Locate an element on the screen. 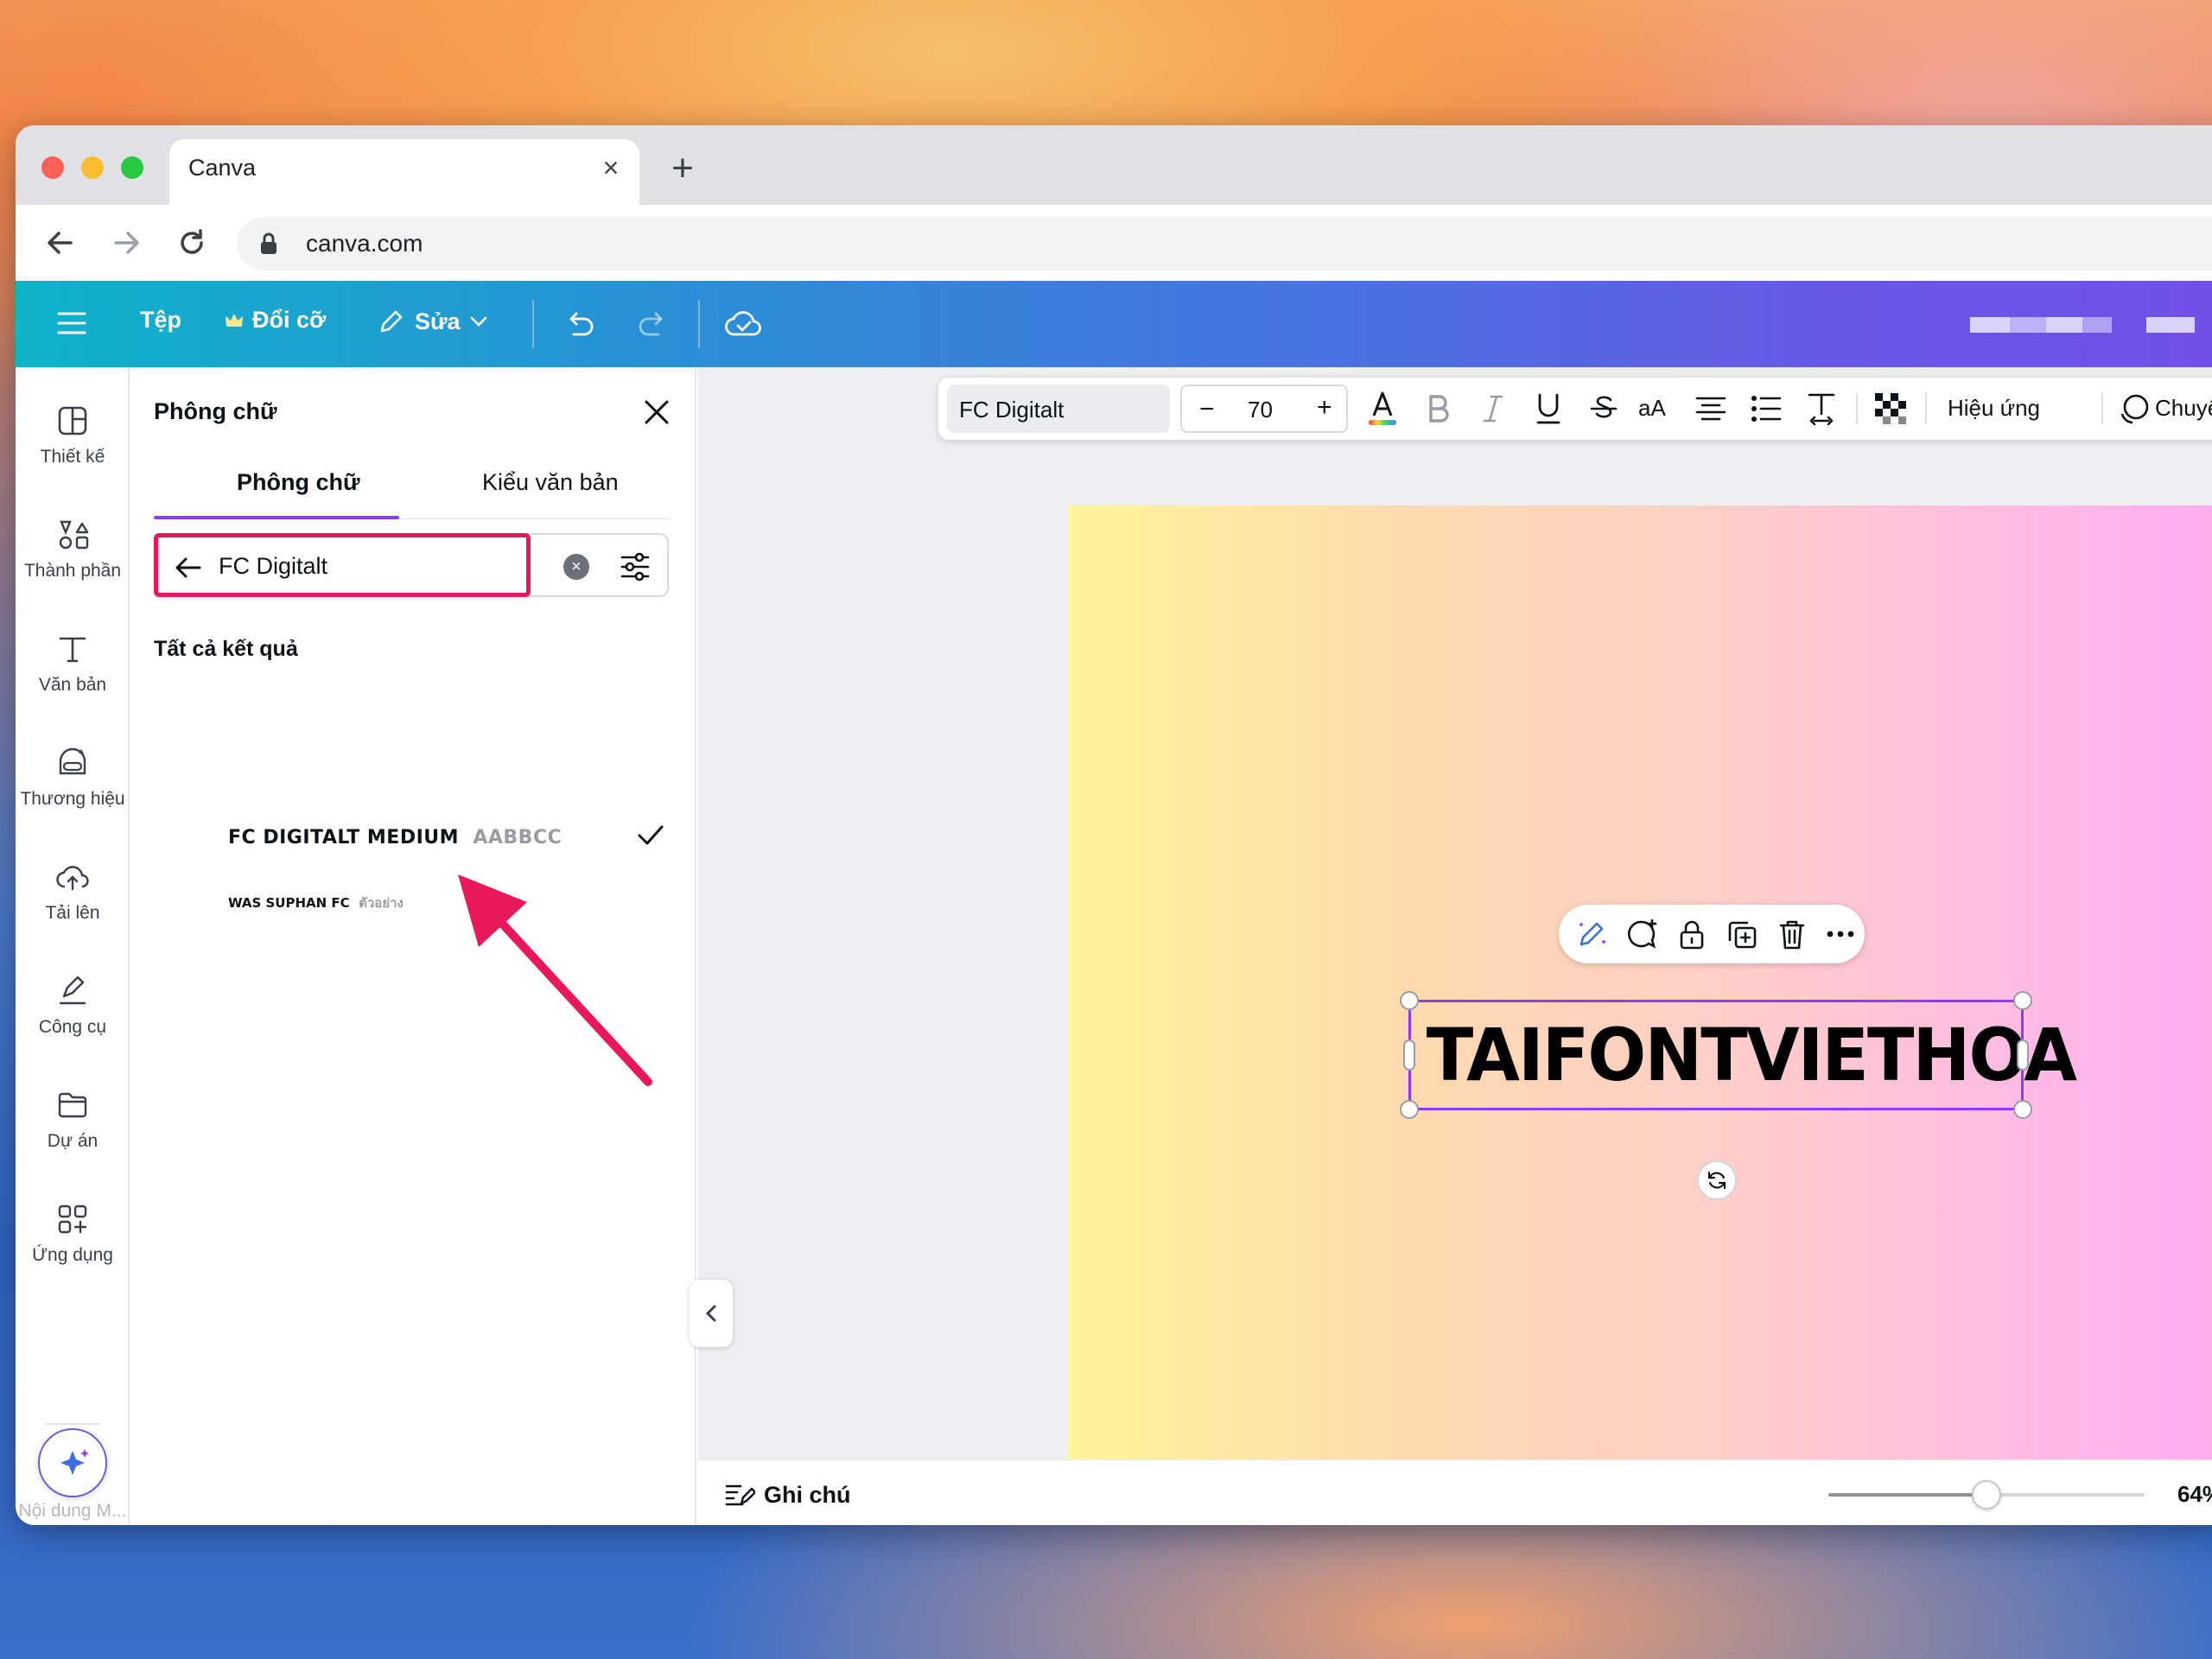  rail-label: Tải lên is located at coordinates (72, 913).